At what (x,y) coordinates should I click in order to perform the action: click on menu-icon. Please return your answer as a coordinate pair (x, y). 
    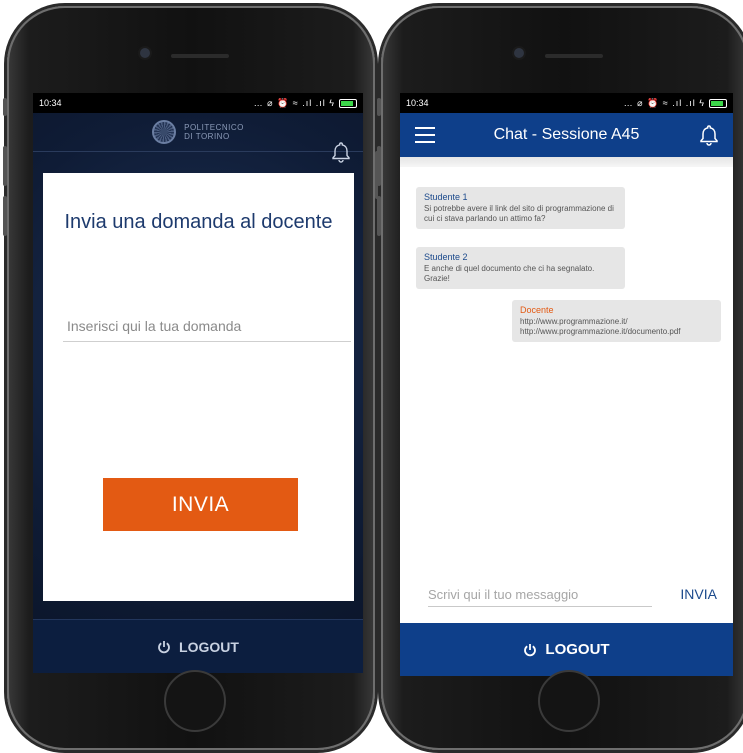
    Looking at the image, I should click on (425, 135).